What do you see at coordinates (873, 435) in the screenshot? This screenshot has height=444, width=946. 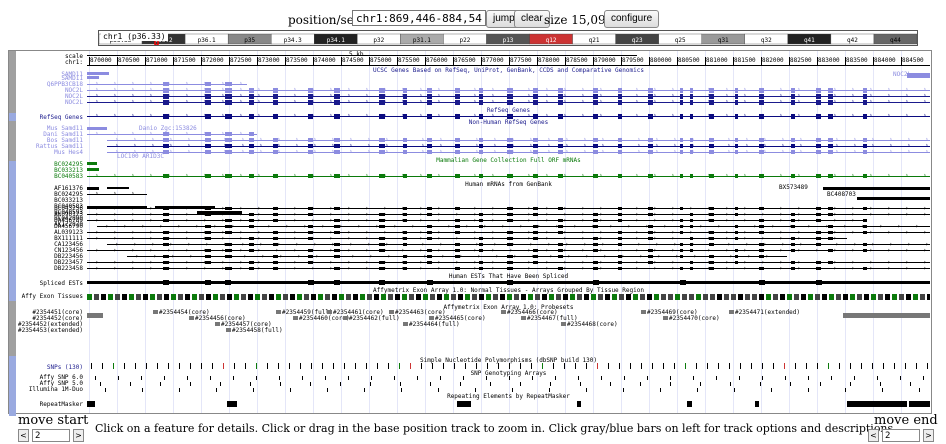 I see `move-end-left-arrow-icon: <` at bounding box center [873, 435].